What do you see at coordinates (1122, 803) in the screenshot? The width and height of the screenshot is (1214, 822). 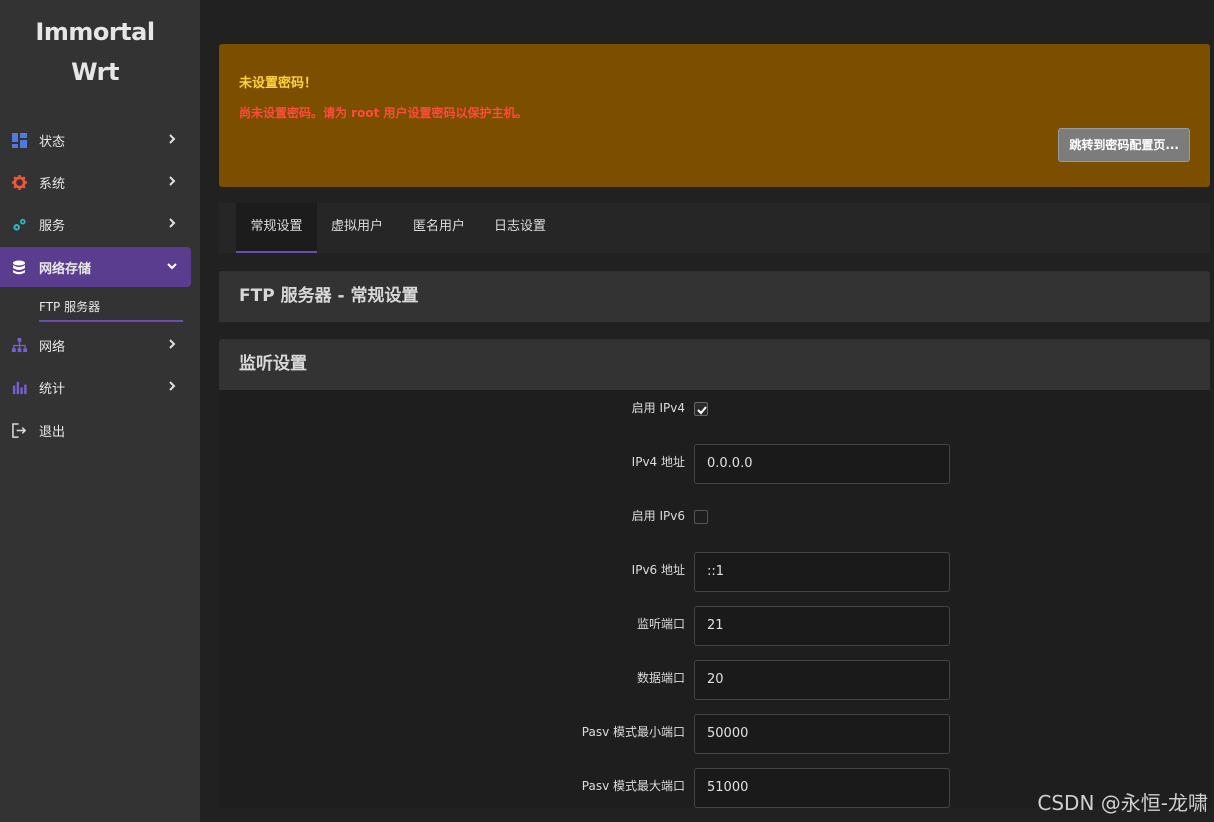 I see `watermark: CSDN @永恒-龙啸` at bounding box center [1122, 803].